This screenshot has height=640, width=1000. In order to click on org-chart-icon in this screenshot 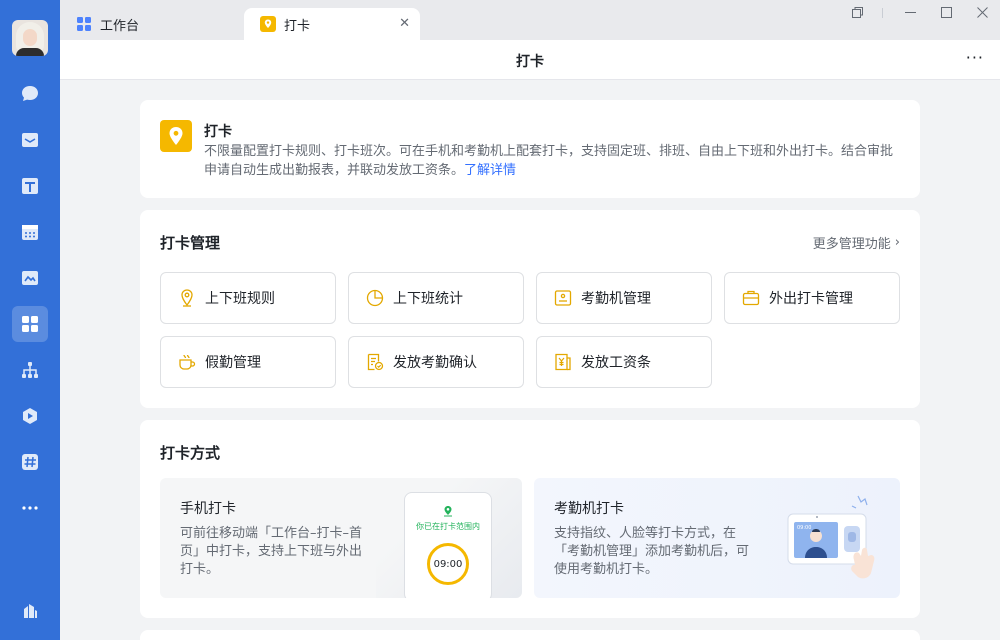, I will do `click(30, 370)`.